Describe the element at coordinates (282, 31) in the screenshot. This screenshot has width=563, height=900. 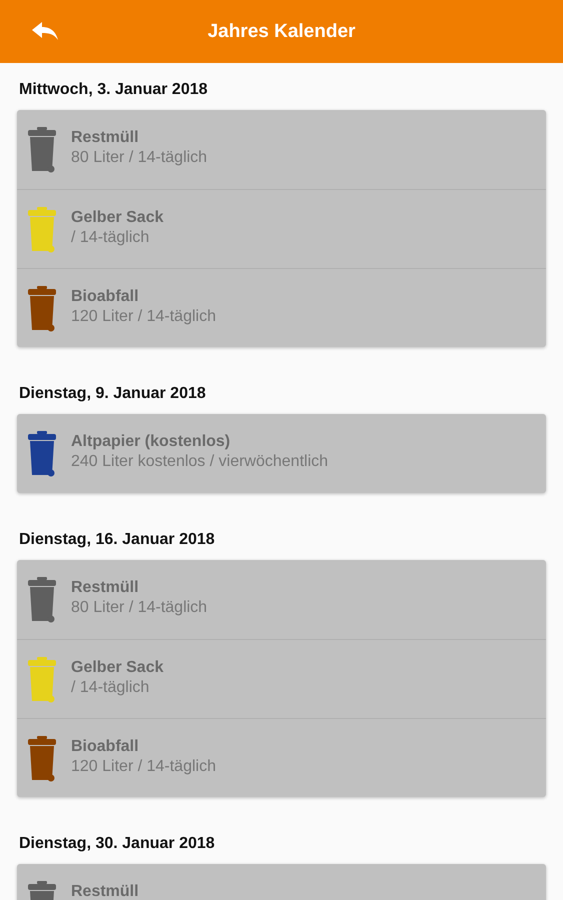
I see `screen-title: Jahres Kalender` at that location.